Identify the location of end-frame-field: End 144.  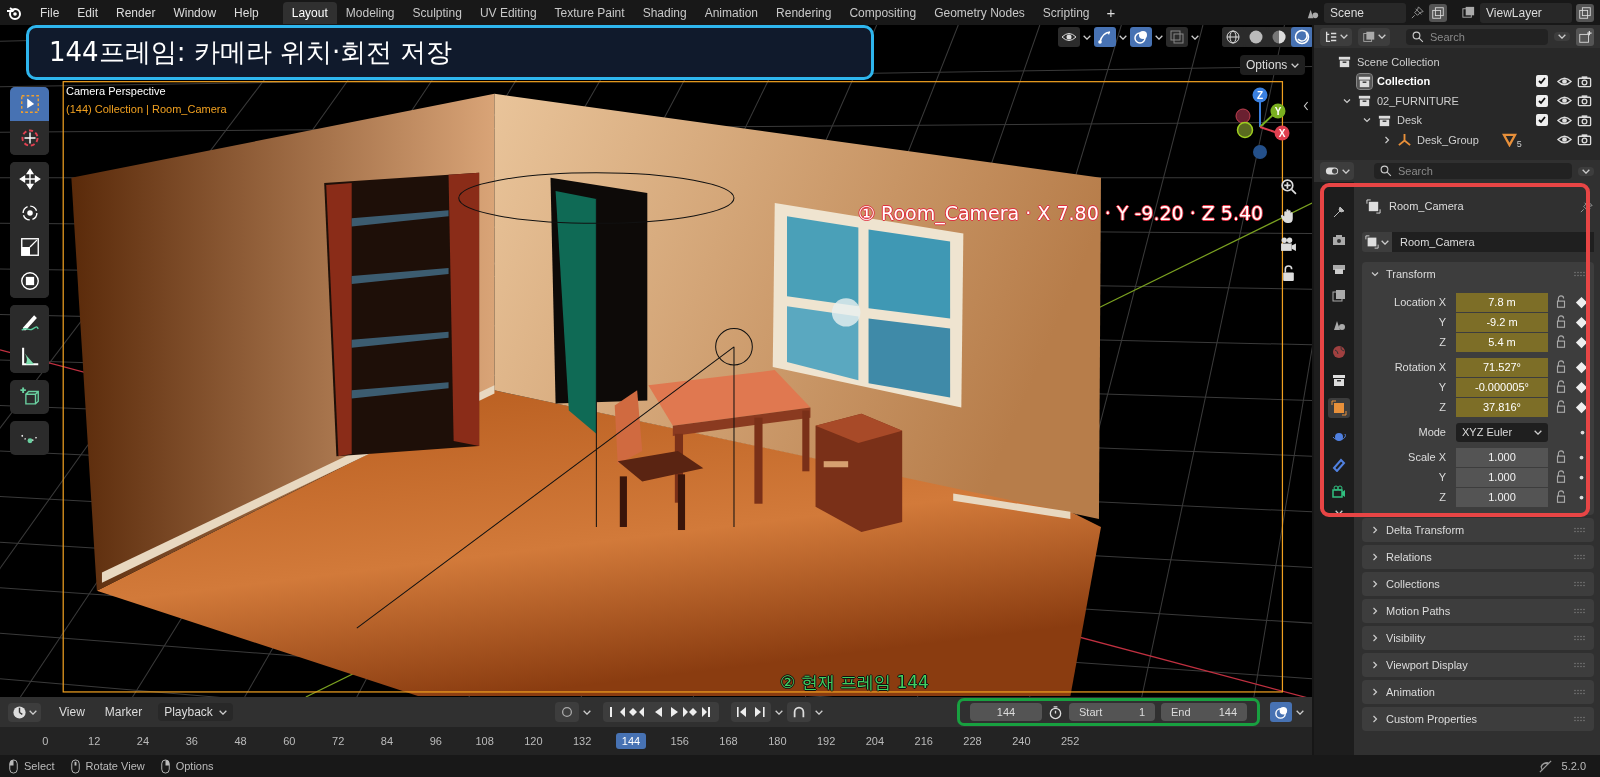
(1204, 712).